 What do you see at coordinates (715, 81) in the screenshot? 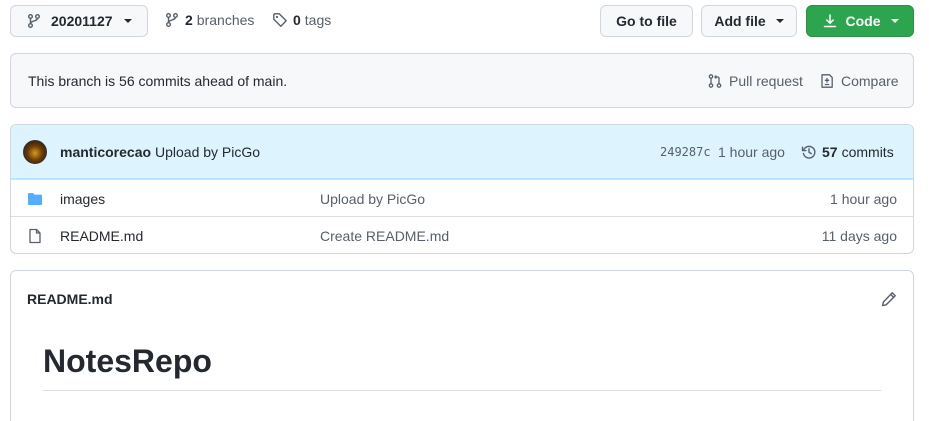
I see `pull-request-icon` at bounding box center [715, 81].